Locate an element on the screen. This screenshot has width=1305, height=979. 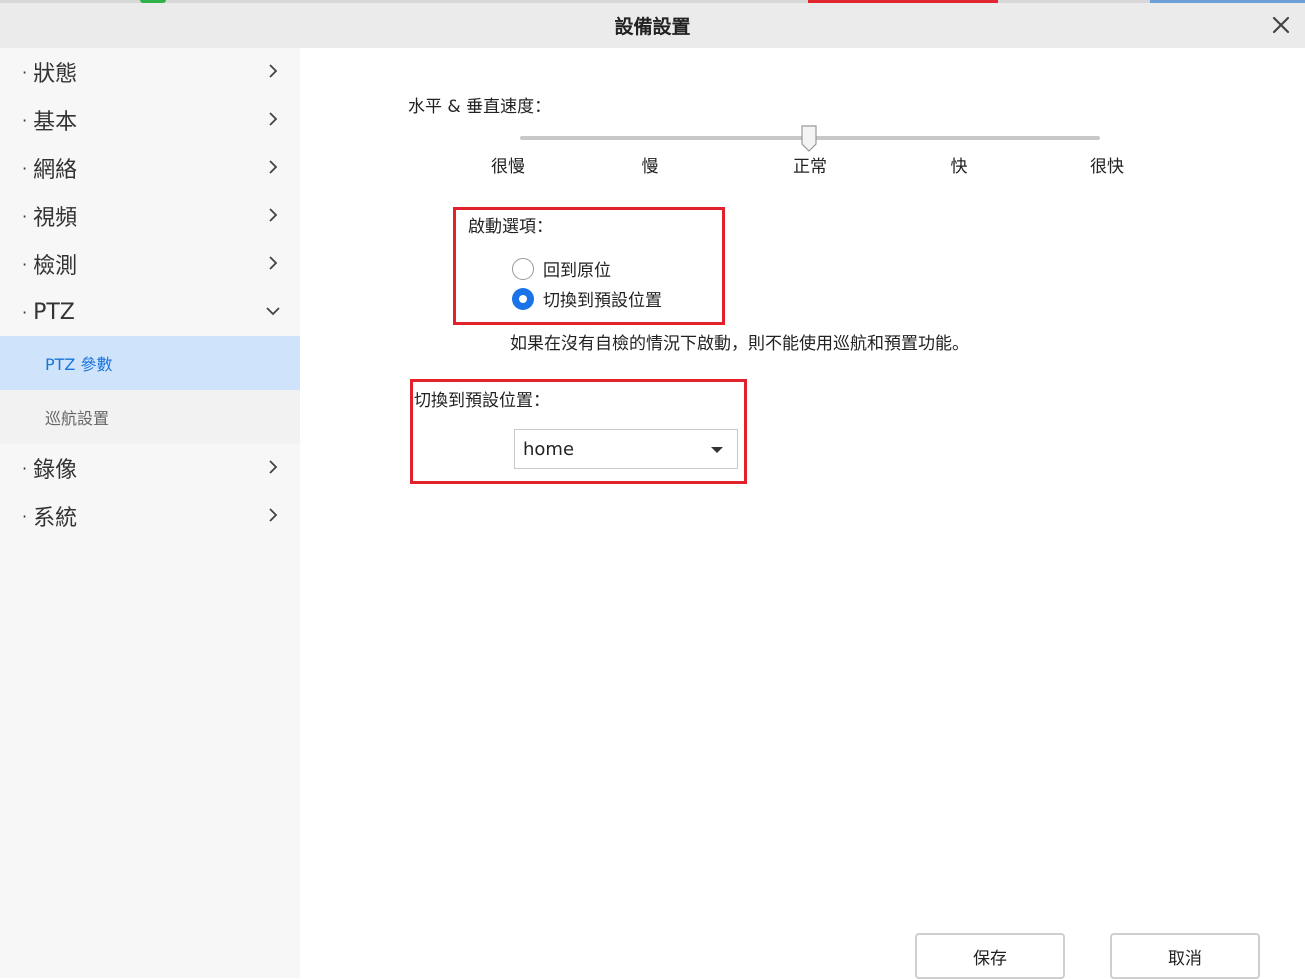
sidebar-item-status: · 狀態 is located at coordinates (150, 72).